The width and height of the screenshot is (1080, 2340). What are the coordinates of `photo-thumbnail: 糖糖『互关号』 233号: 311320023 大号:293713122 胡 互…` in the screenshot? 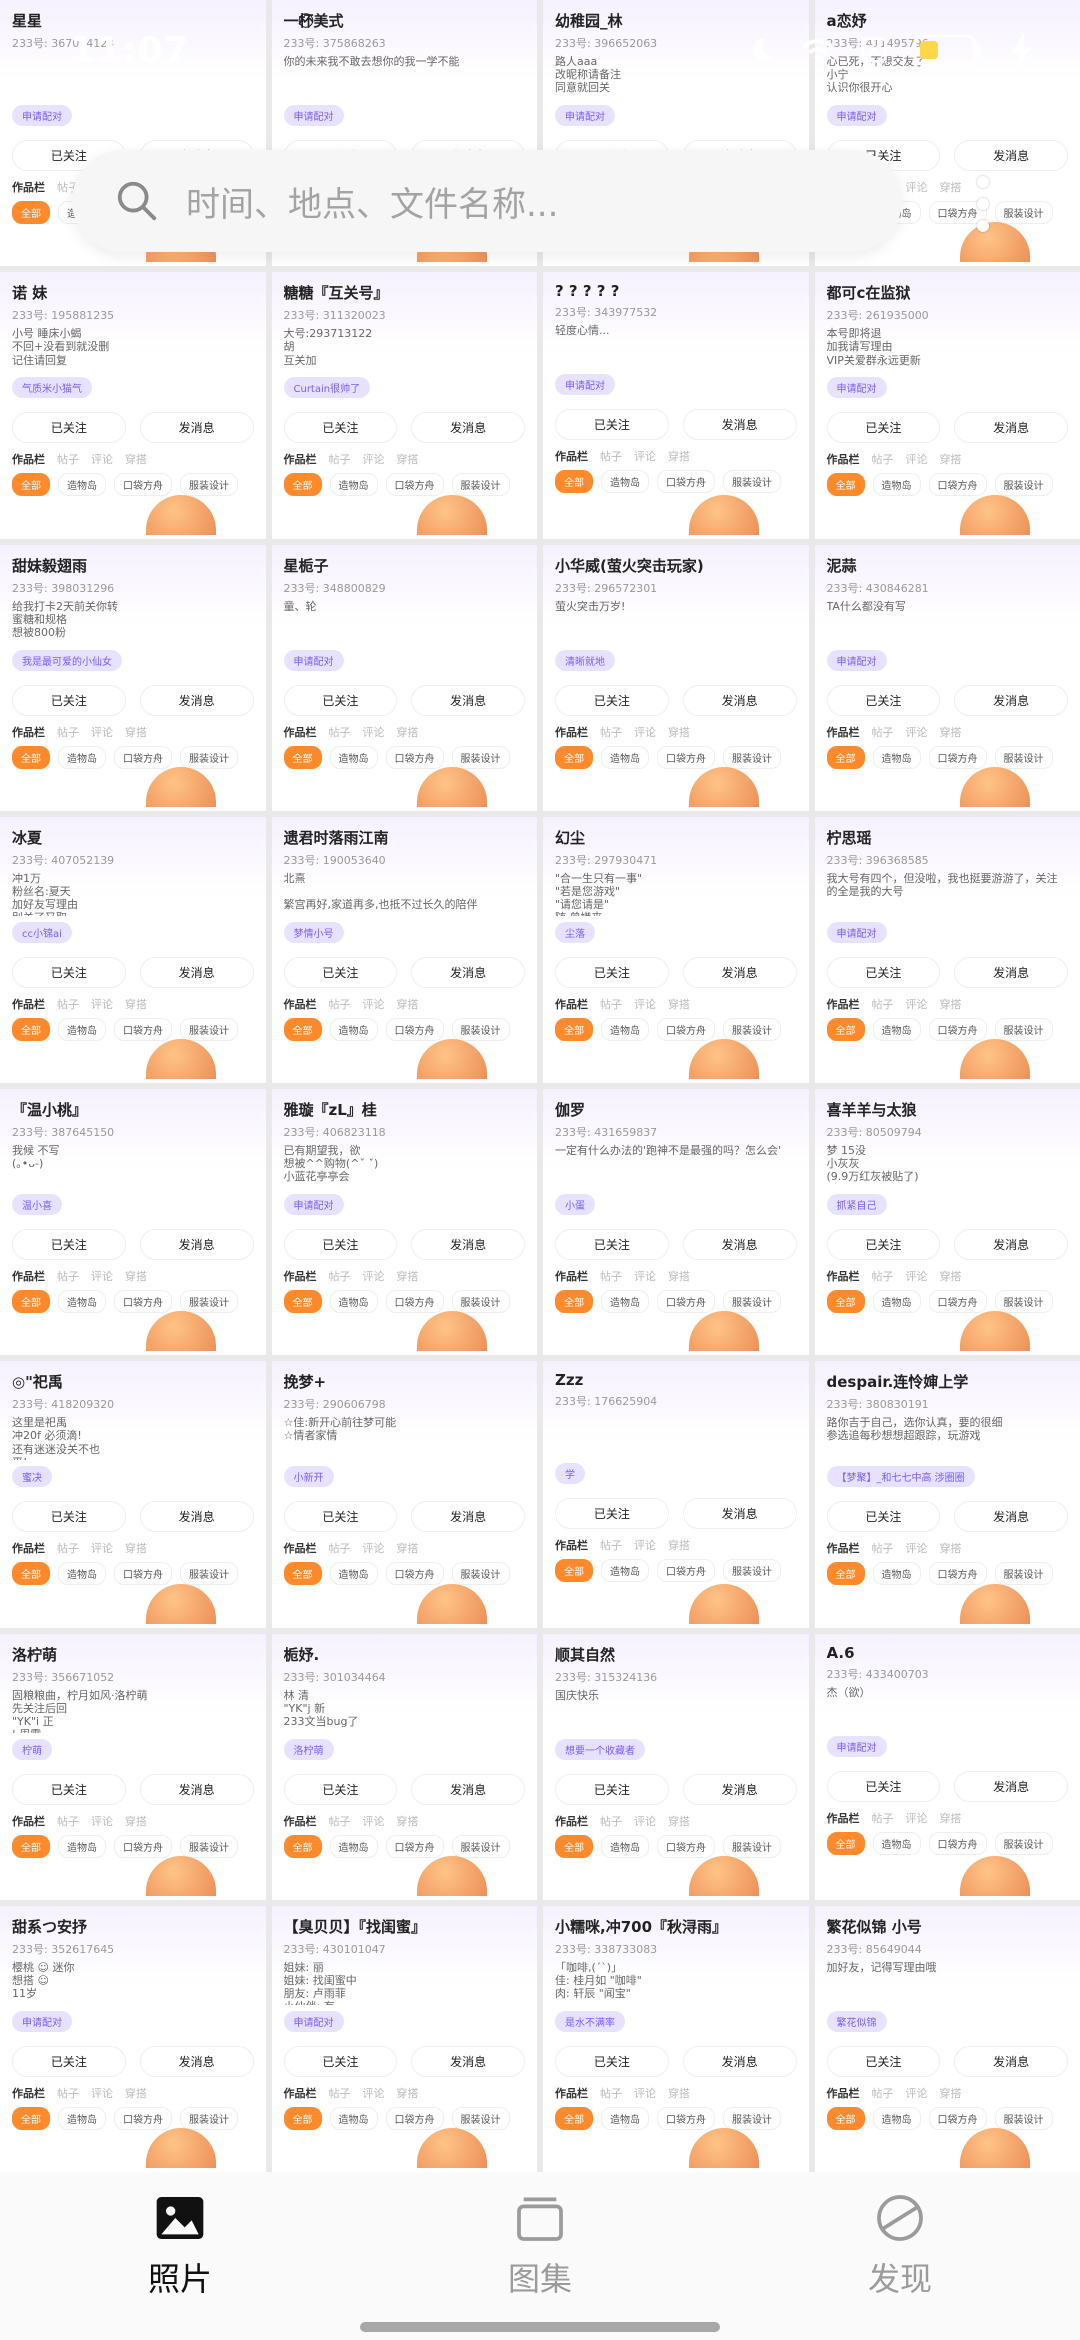 It's located at (404, 405).